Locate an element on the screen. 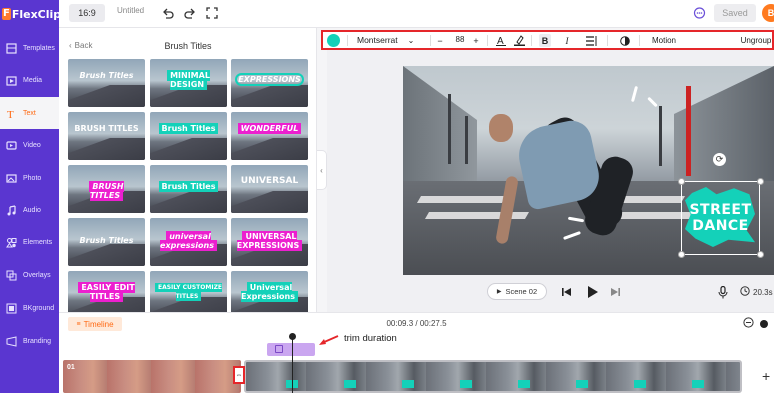 The width and height of the screenshot is (774, 393). font-select: Montserrat ⌄ is located at coordinates (385, 40).